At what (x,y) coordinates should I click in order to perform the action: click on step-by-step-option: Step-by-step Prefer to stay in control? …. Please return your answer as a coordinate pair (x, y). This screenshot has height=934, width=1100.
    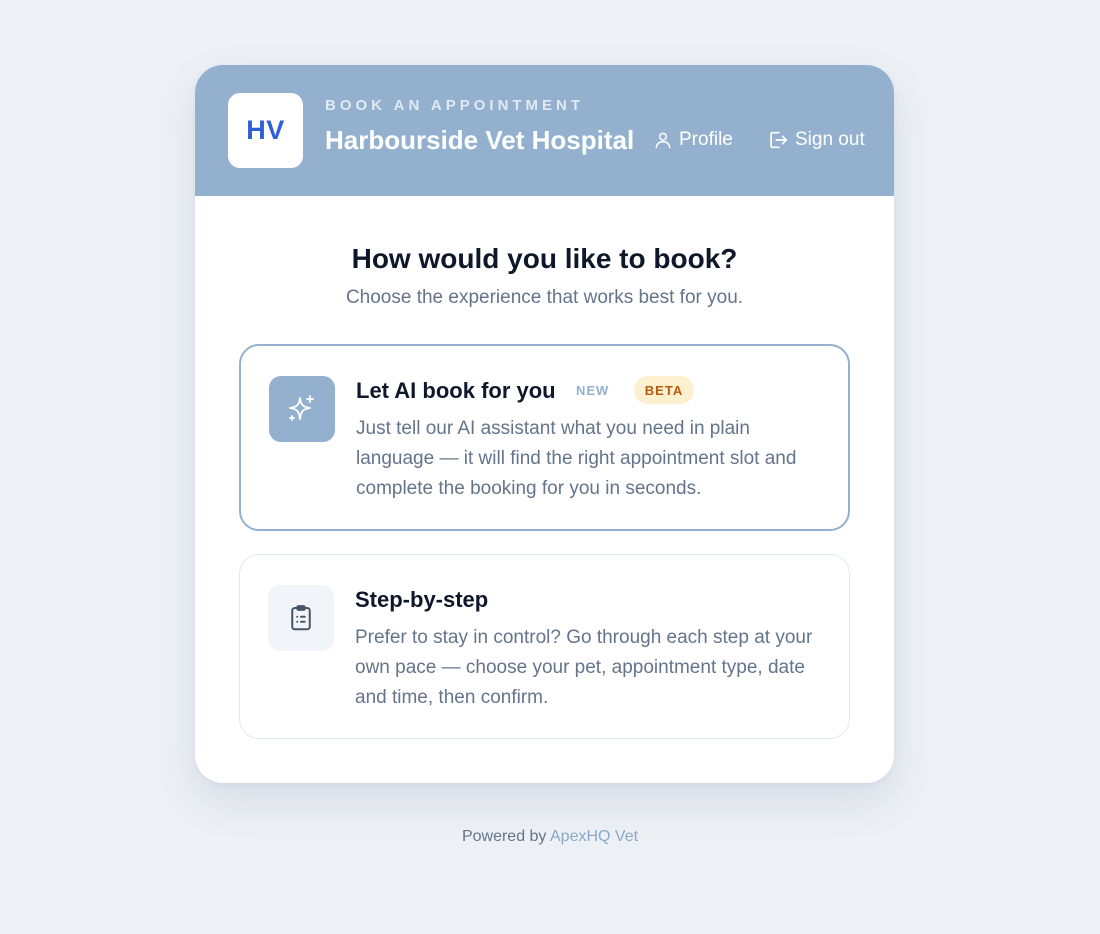
    Looking at the image, I should click on (544, 646).